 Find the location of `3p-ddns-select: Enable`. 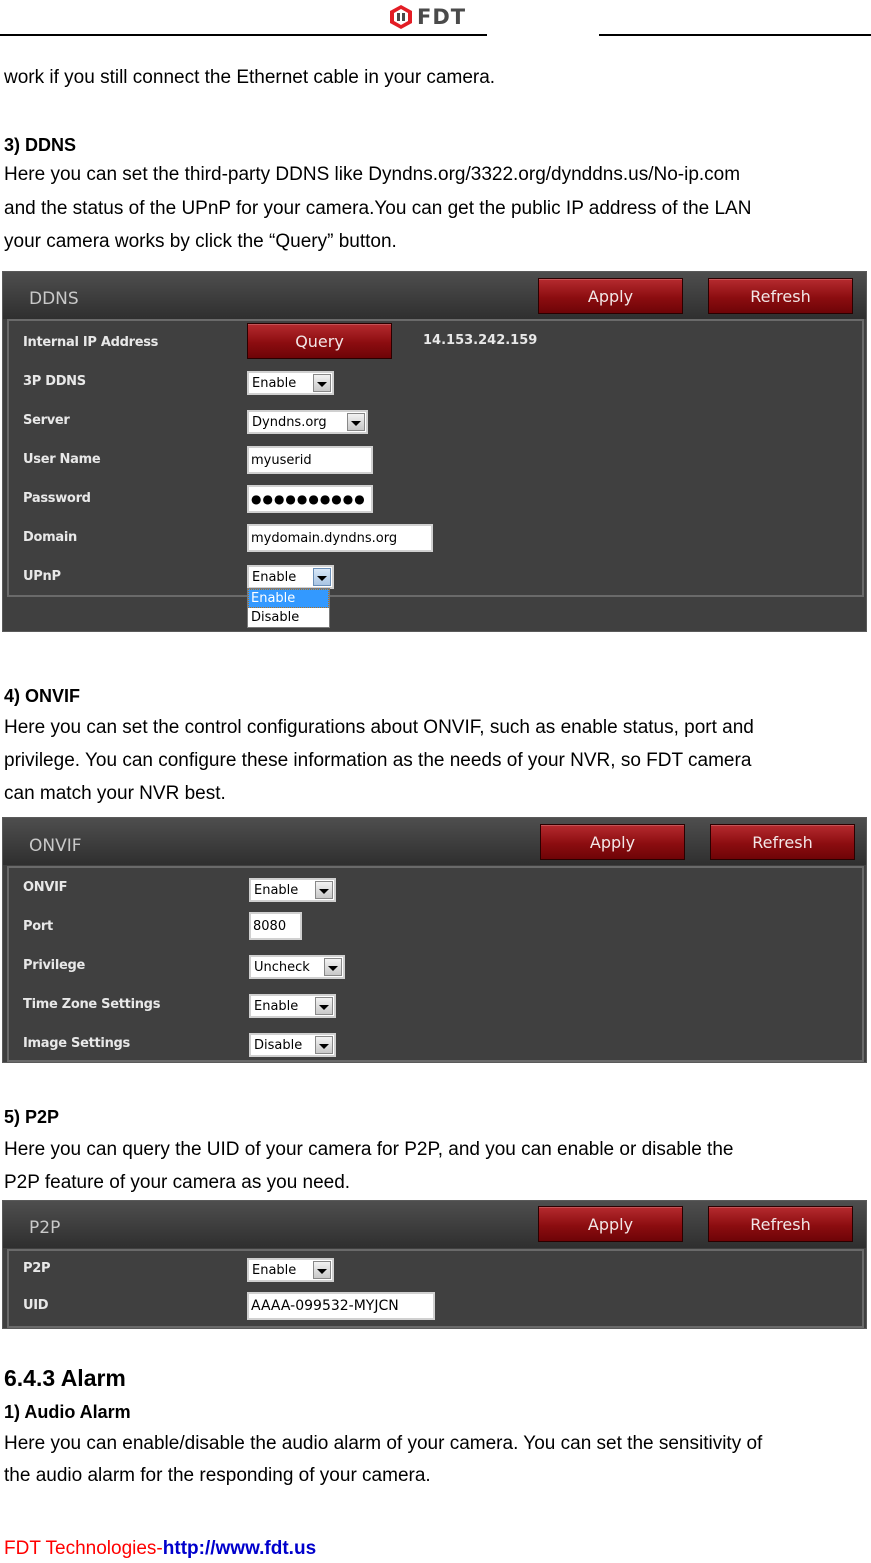

3p-ddns-select: Enable is located at coordinates (290, 383).